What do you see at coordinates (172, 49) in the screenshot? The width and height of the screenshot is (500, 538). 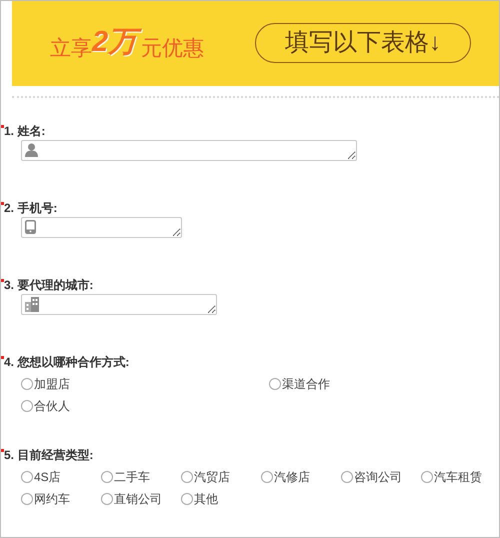 I see `promo-text: 元优惠` at bounding box center [172, 49].